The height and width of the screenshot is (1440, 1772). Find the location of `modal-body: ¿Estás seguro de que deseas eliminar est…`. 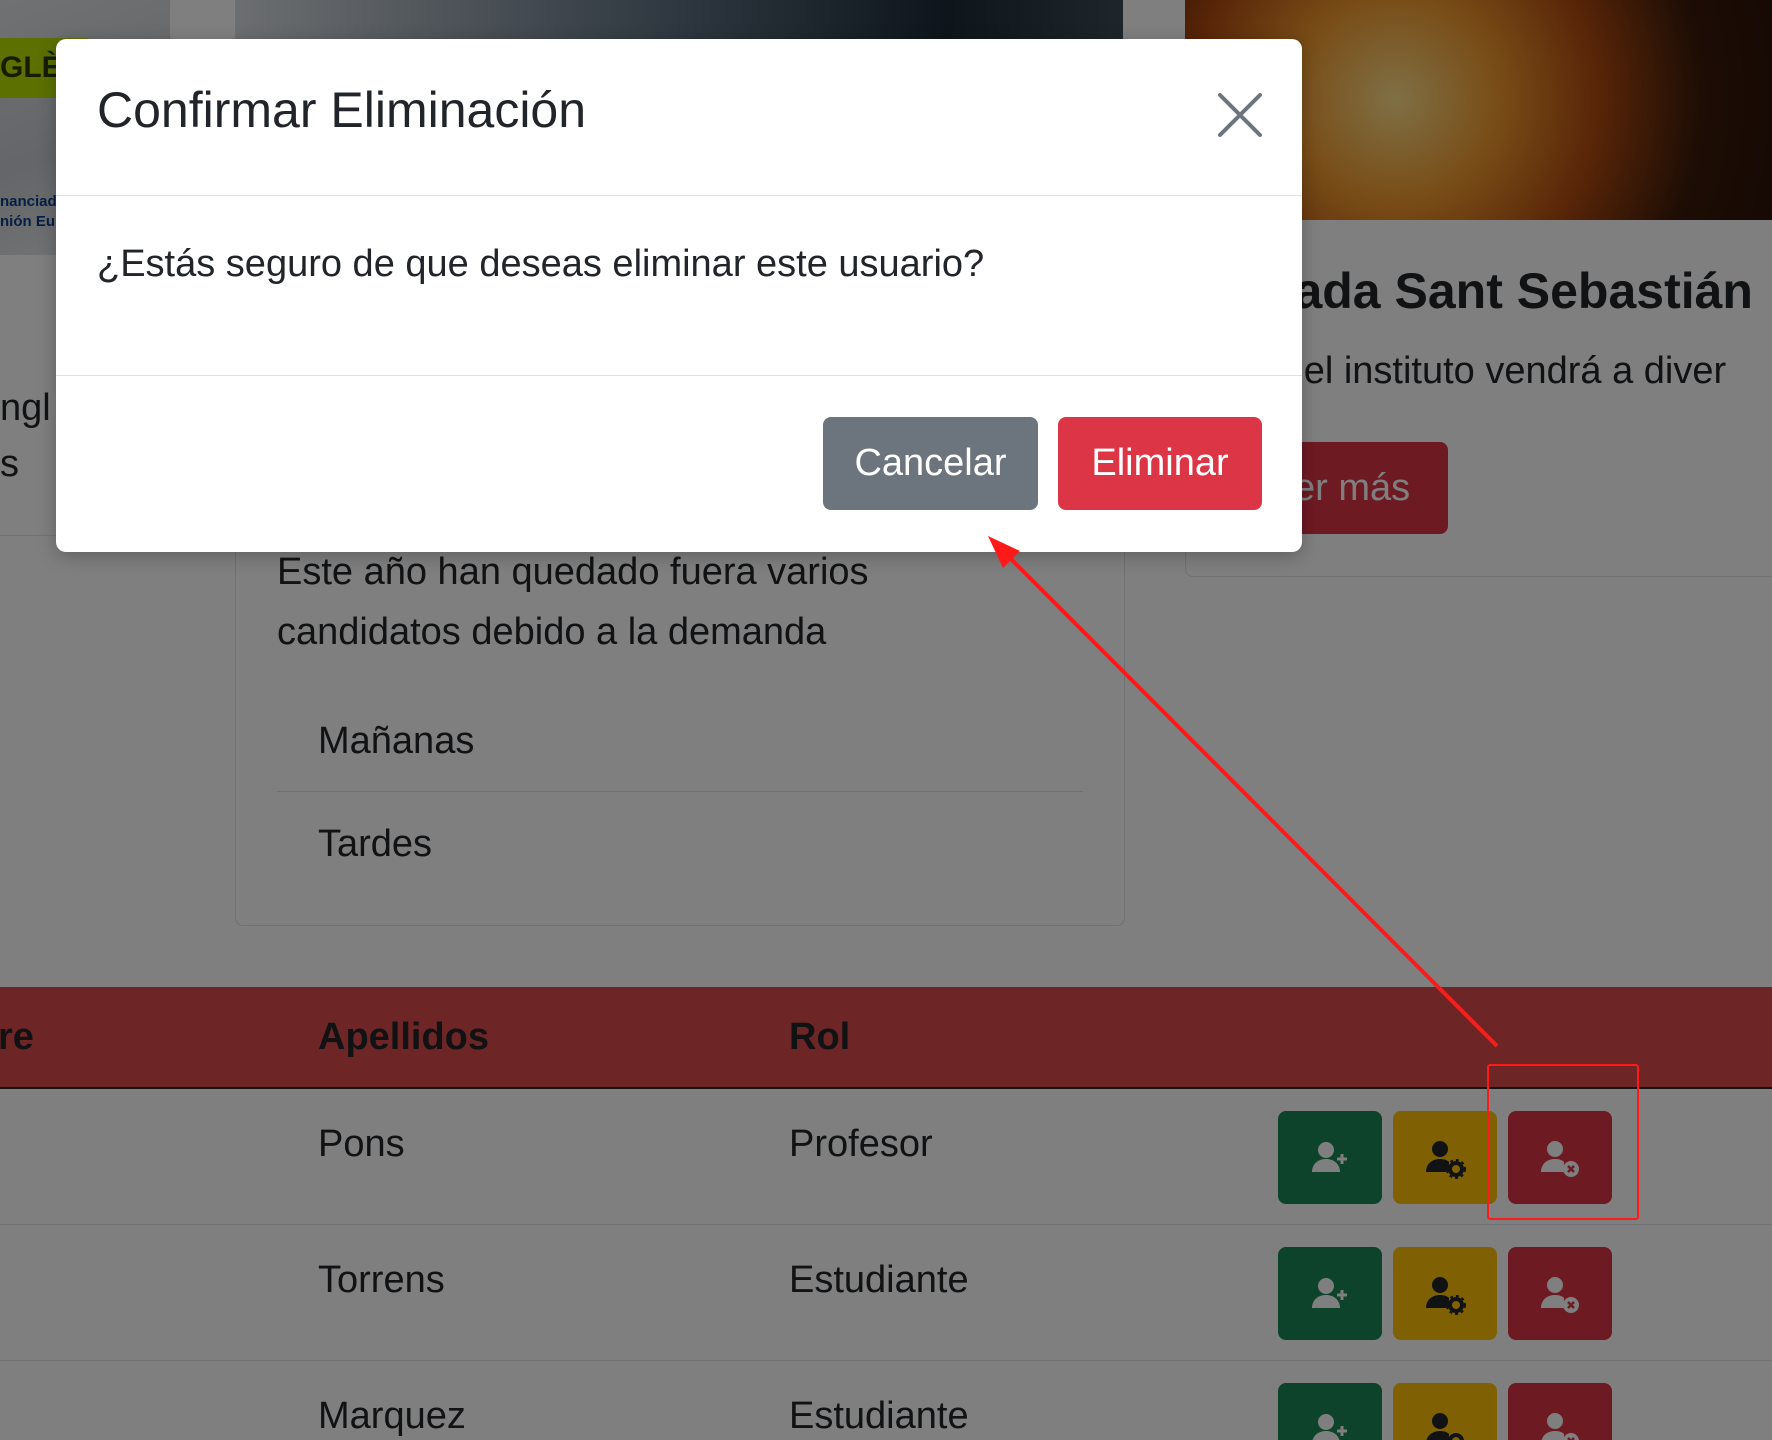

modal-body: ¿Estás seguro de que deseas eliminar est… is located at coordinates (541, 264).